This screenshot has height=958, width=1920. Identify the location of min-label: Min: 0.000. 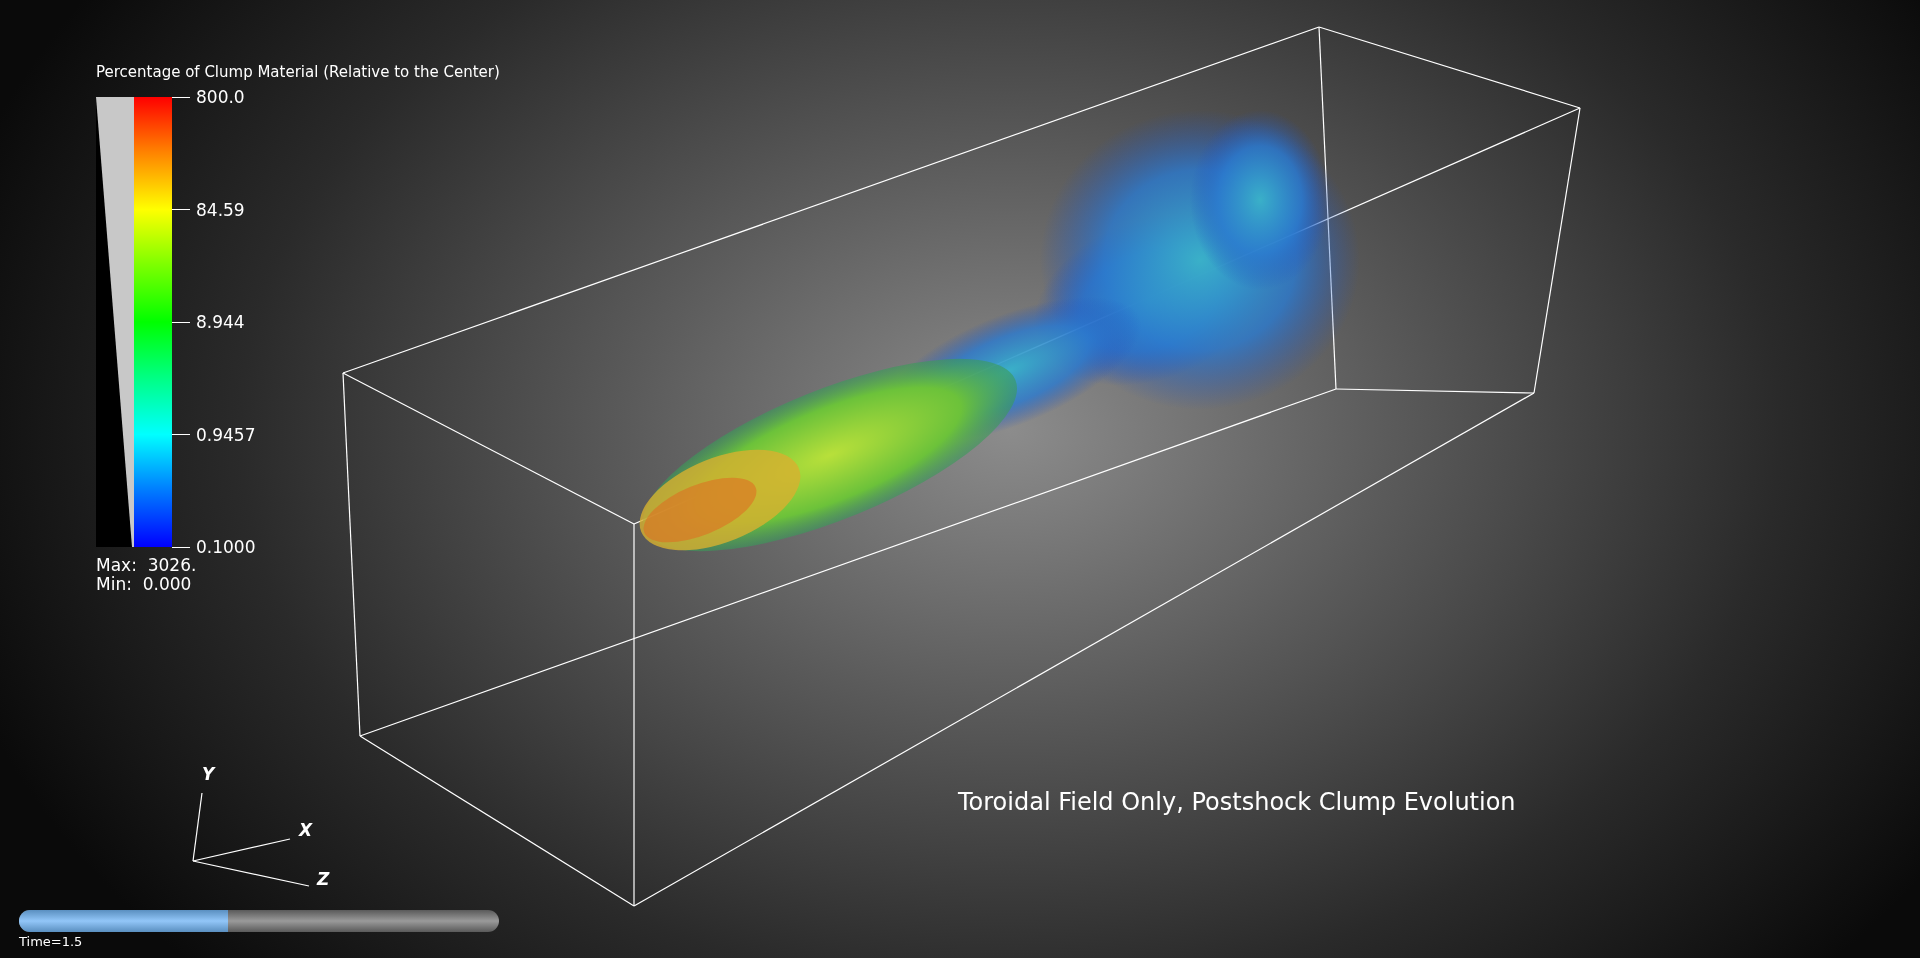
(144, 584).